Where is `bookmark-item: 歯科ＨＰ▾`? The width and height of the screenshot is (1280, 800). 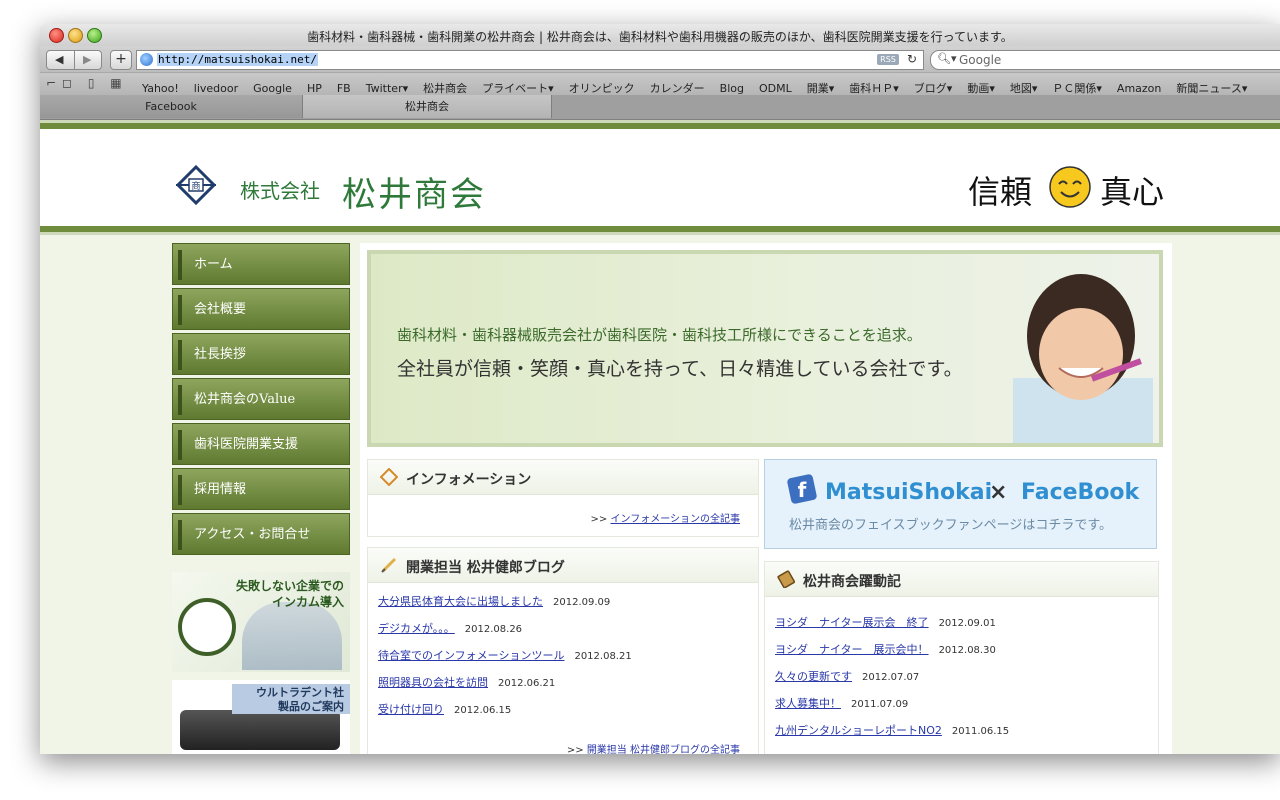
bookmark-item: 歯科ＨＰ▾ is located at coordinates (874, 87).